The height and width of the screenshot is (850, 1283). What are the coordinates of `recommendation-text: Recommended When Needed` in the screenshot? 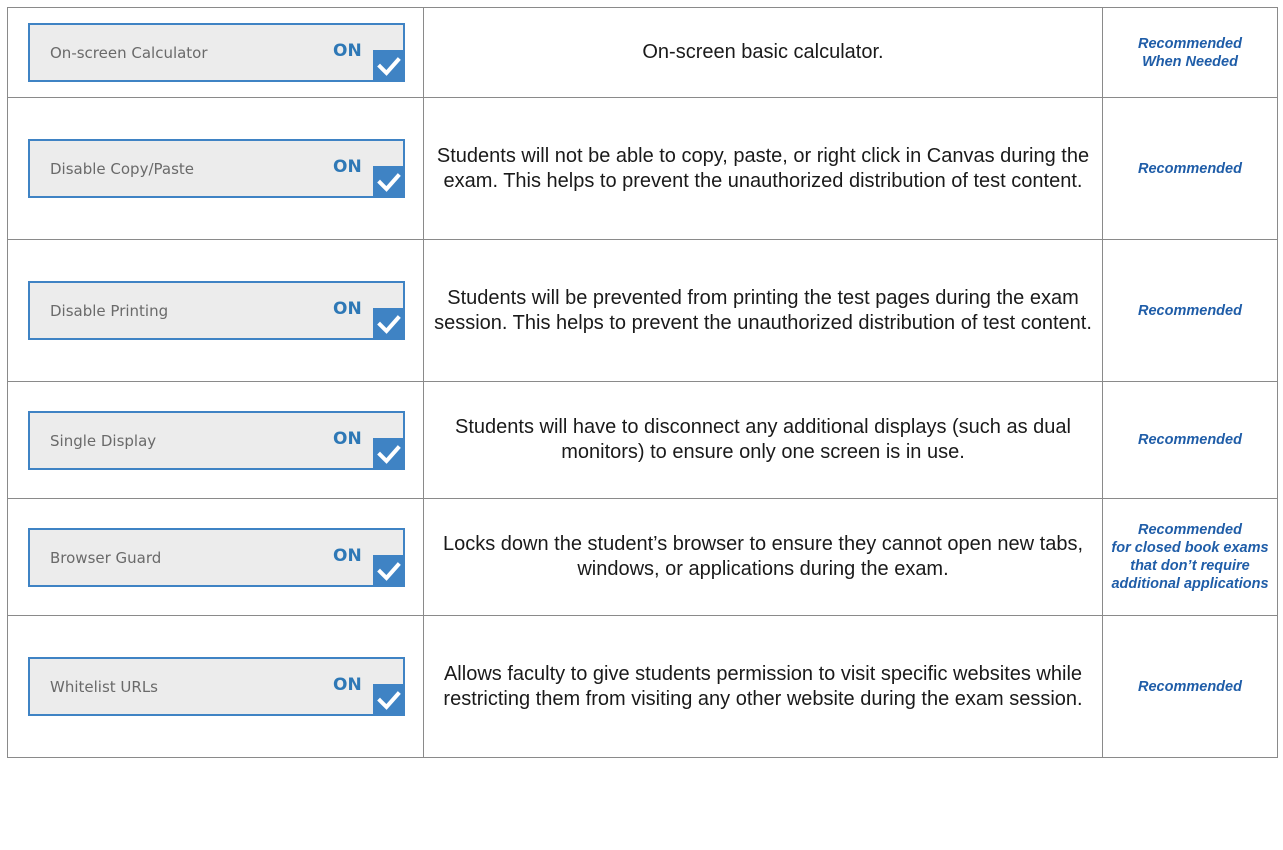 It's located at (1190, 52).